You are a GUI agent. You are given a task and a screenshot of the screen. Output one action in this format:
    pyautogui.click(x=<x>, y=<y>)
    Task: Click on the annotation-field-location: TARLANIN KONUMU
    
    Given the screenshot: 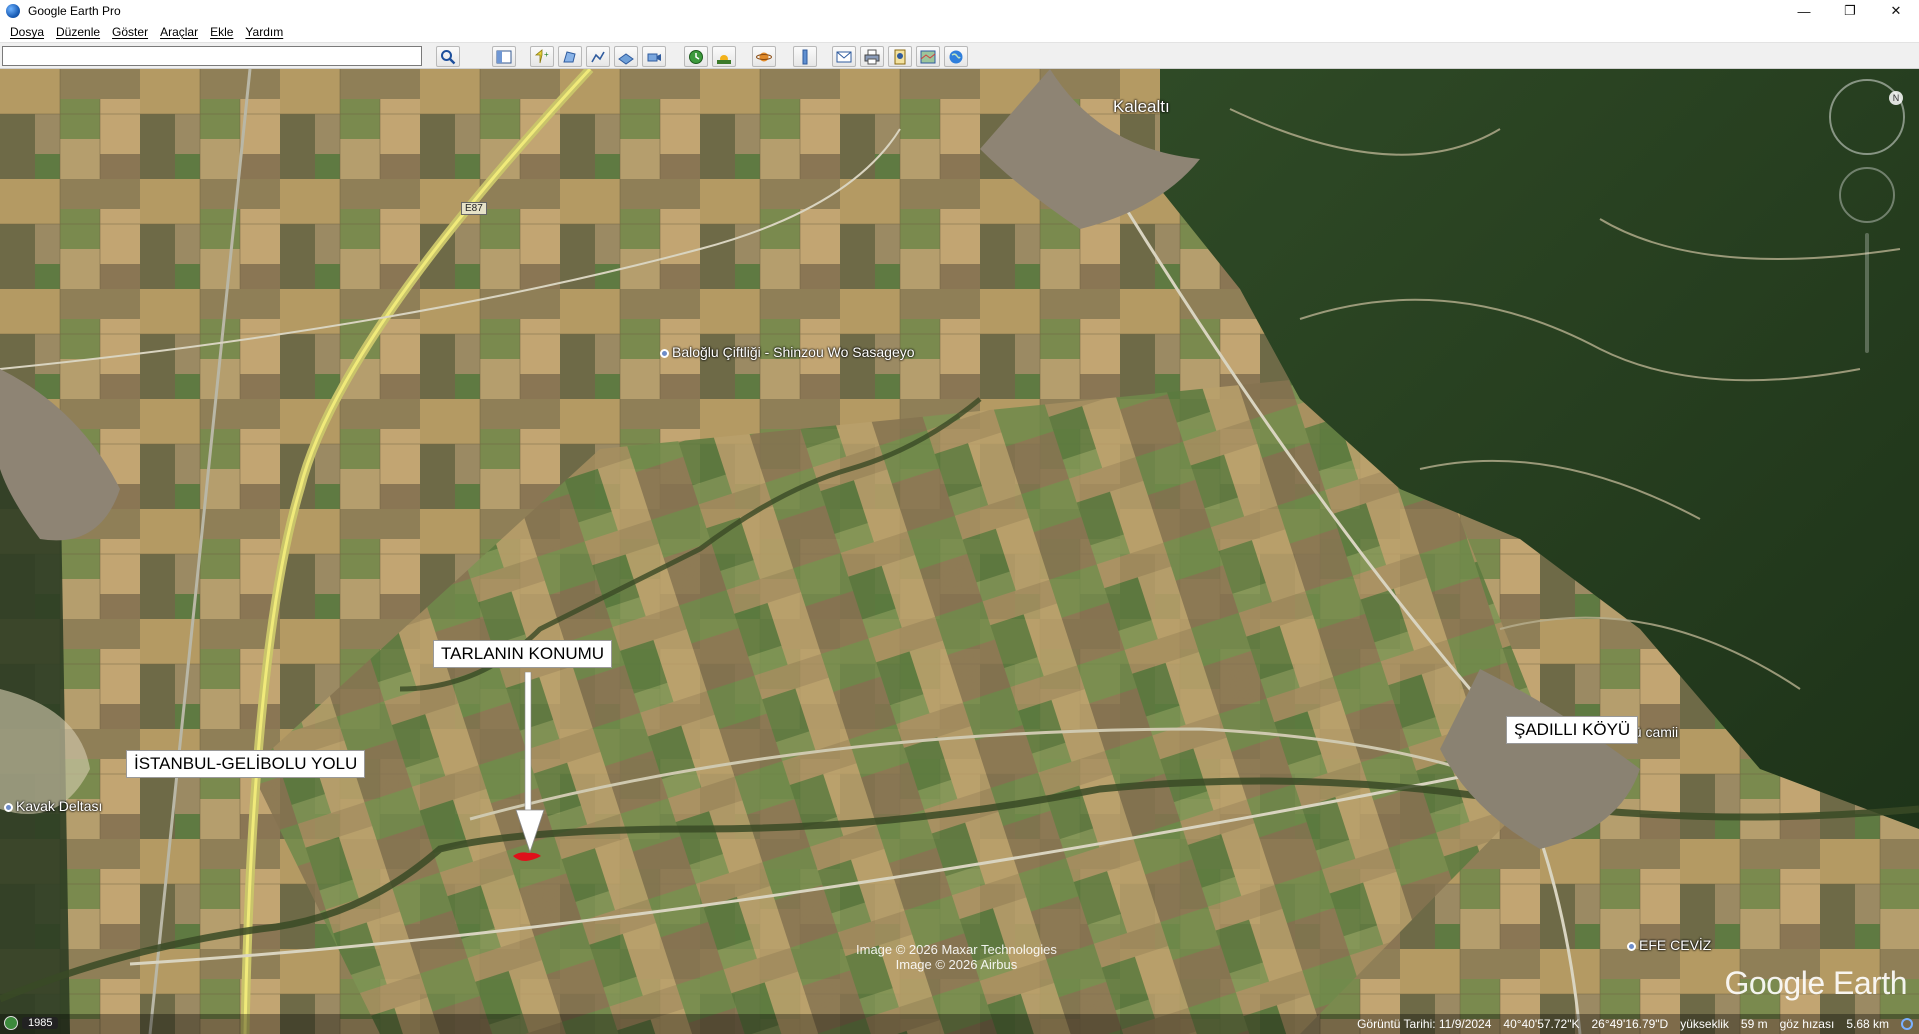 What is the action you would take?
    pyautogui.click(x=523, y=654)
    